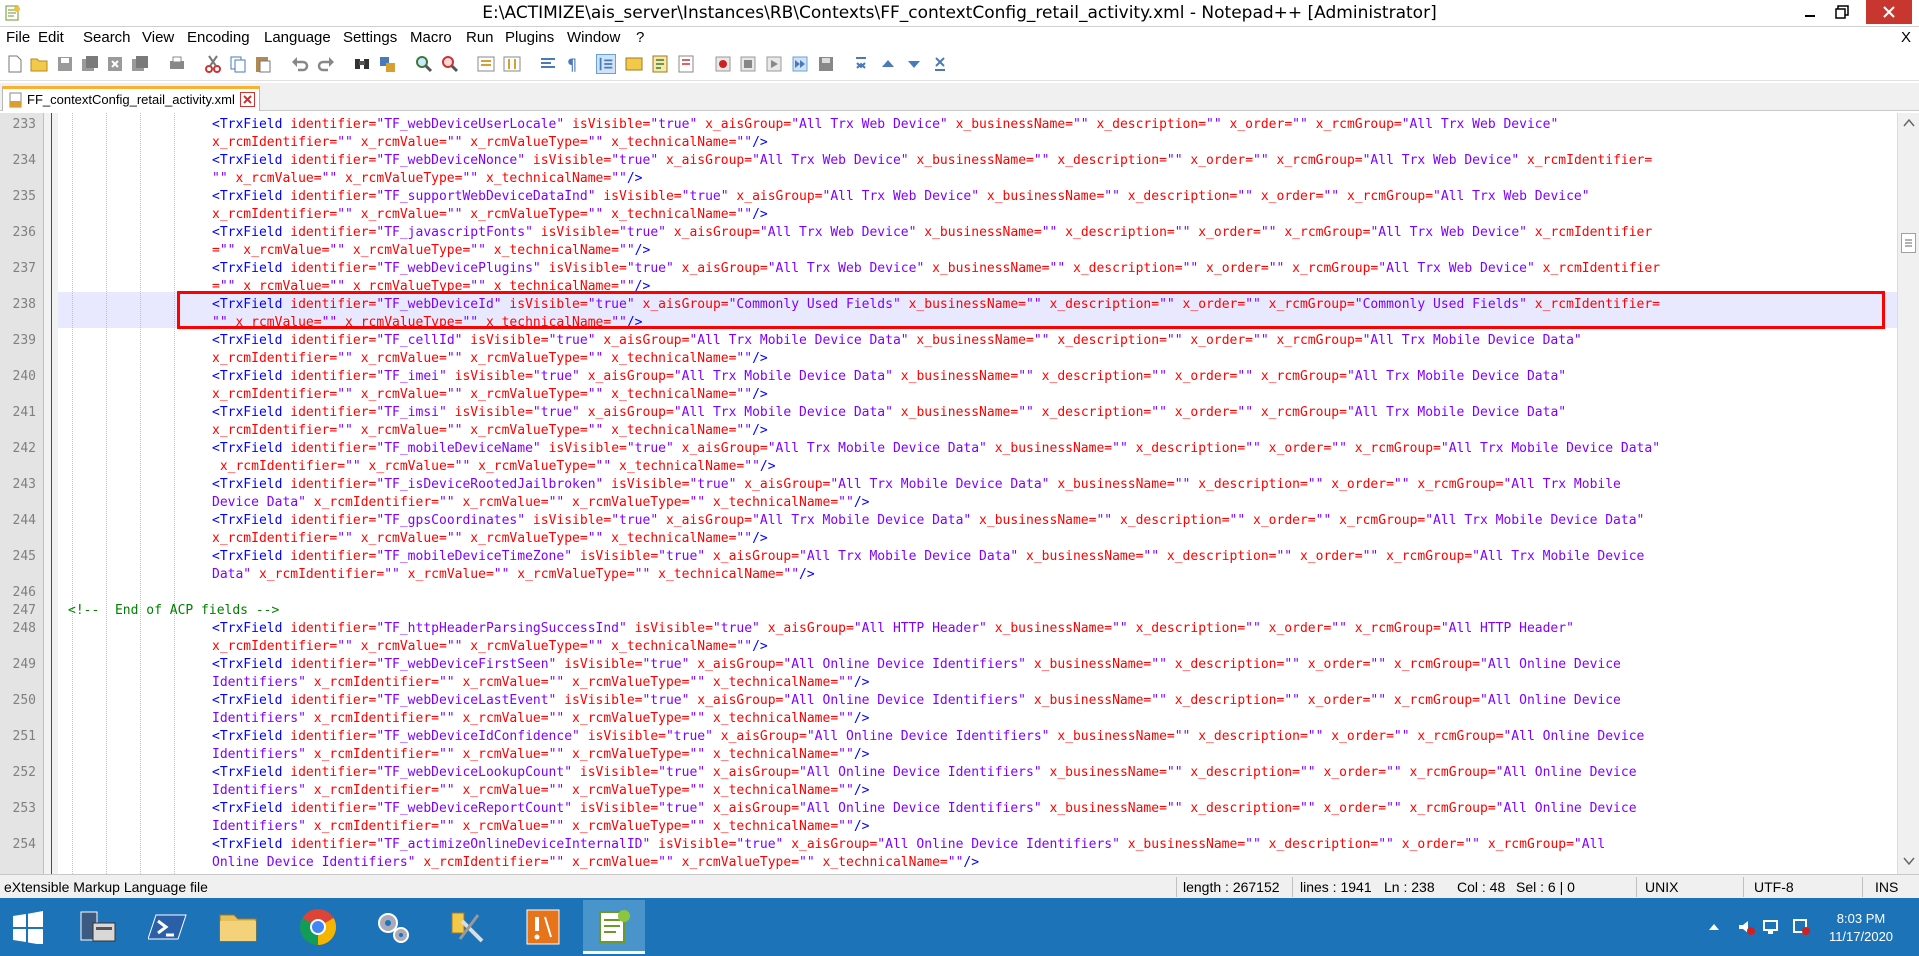 The width and height of the screenshot is (1919, 956). What do you see at coordinates (370, 37) in the screenshot?
I see `menu-settings: Settings` at bounding box center [370, 37].